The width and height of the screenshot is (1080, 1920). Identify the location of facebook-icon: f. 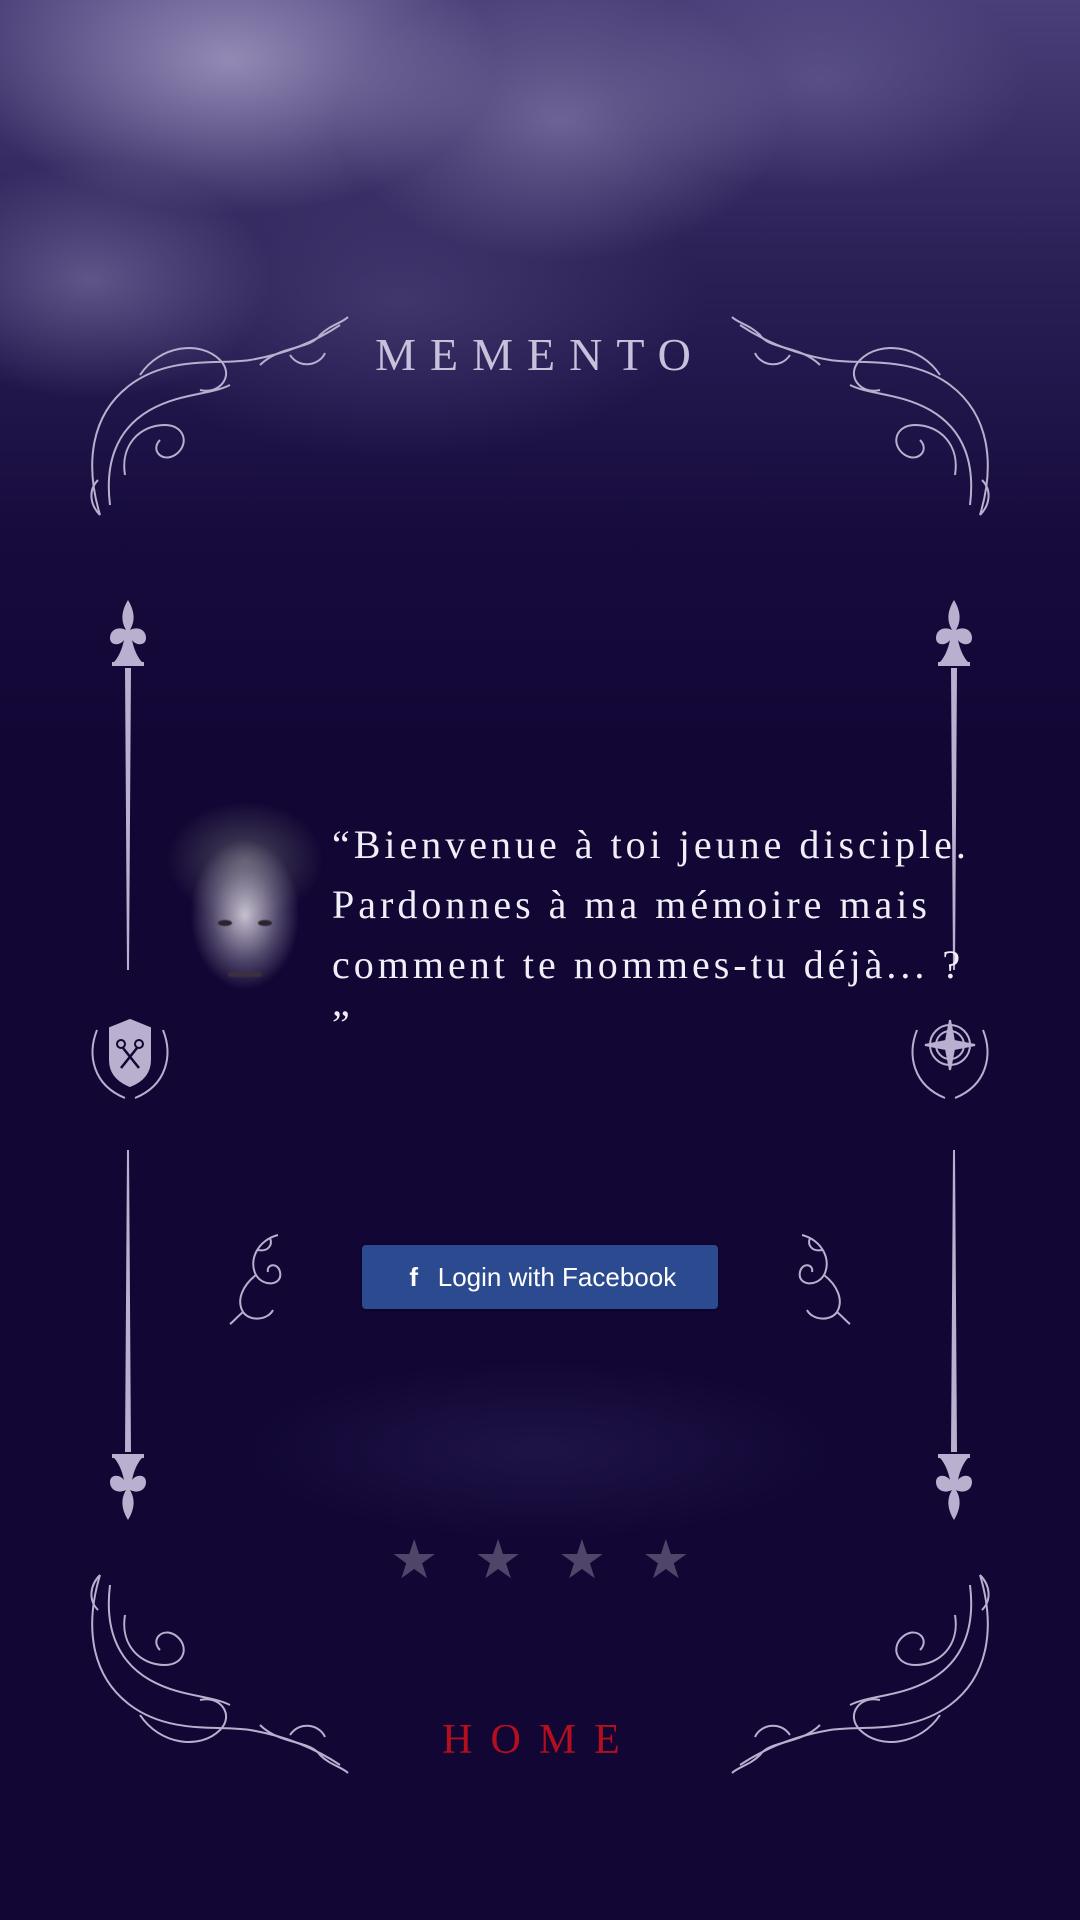
(414, 1276).